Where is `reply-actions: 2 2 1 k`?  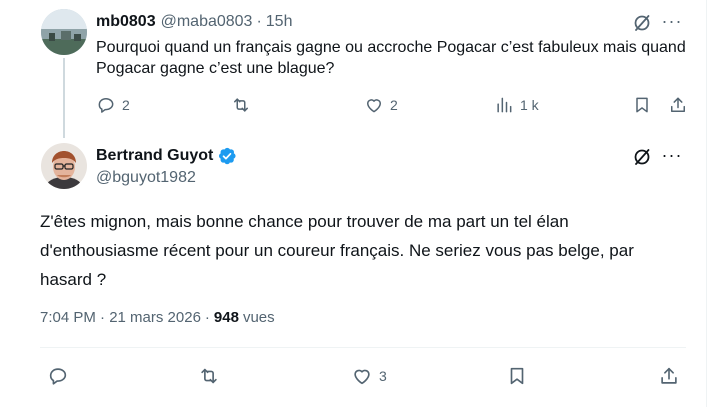
reply-actions: 2 2 1 k is located at coordinates (392, 105).